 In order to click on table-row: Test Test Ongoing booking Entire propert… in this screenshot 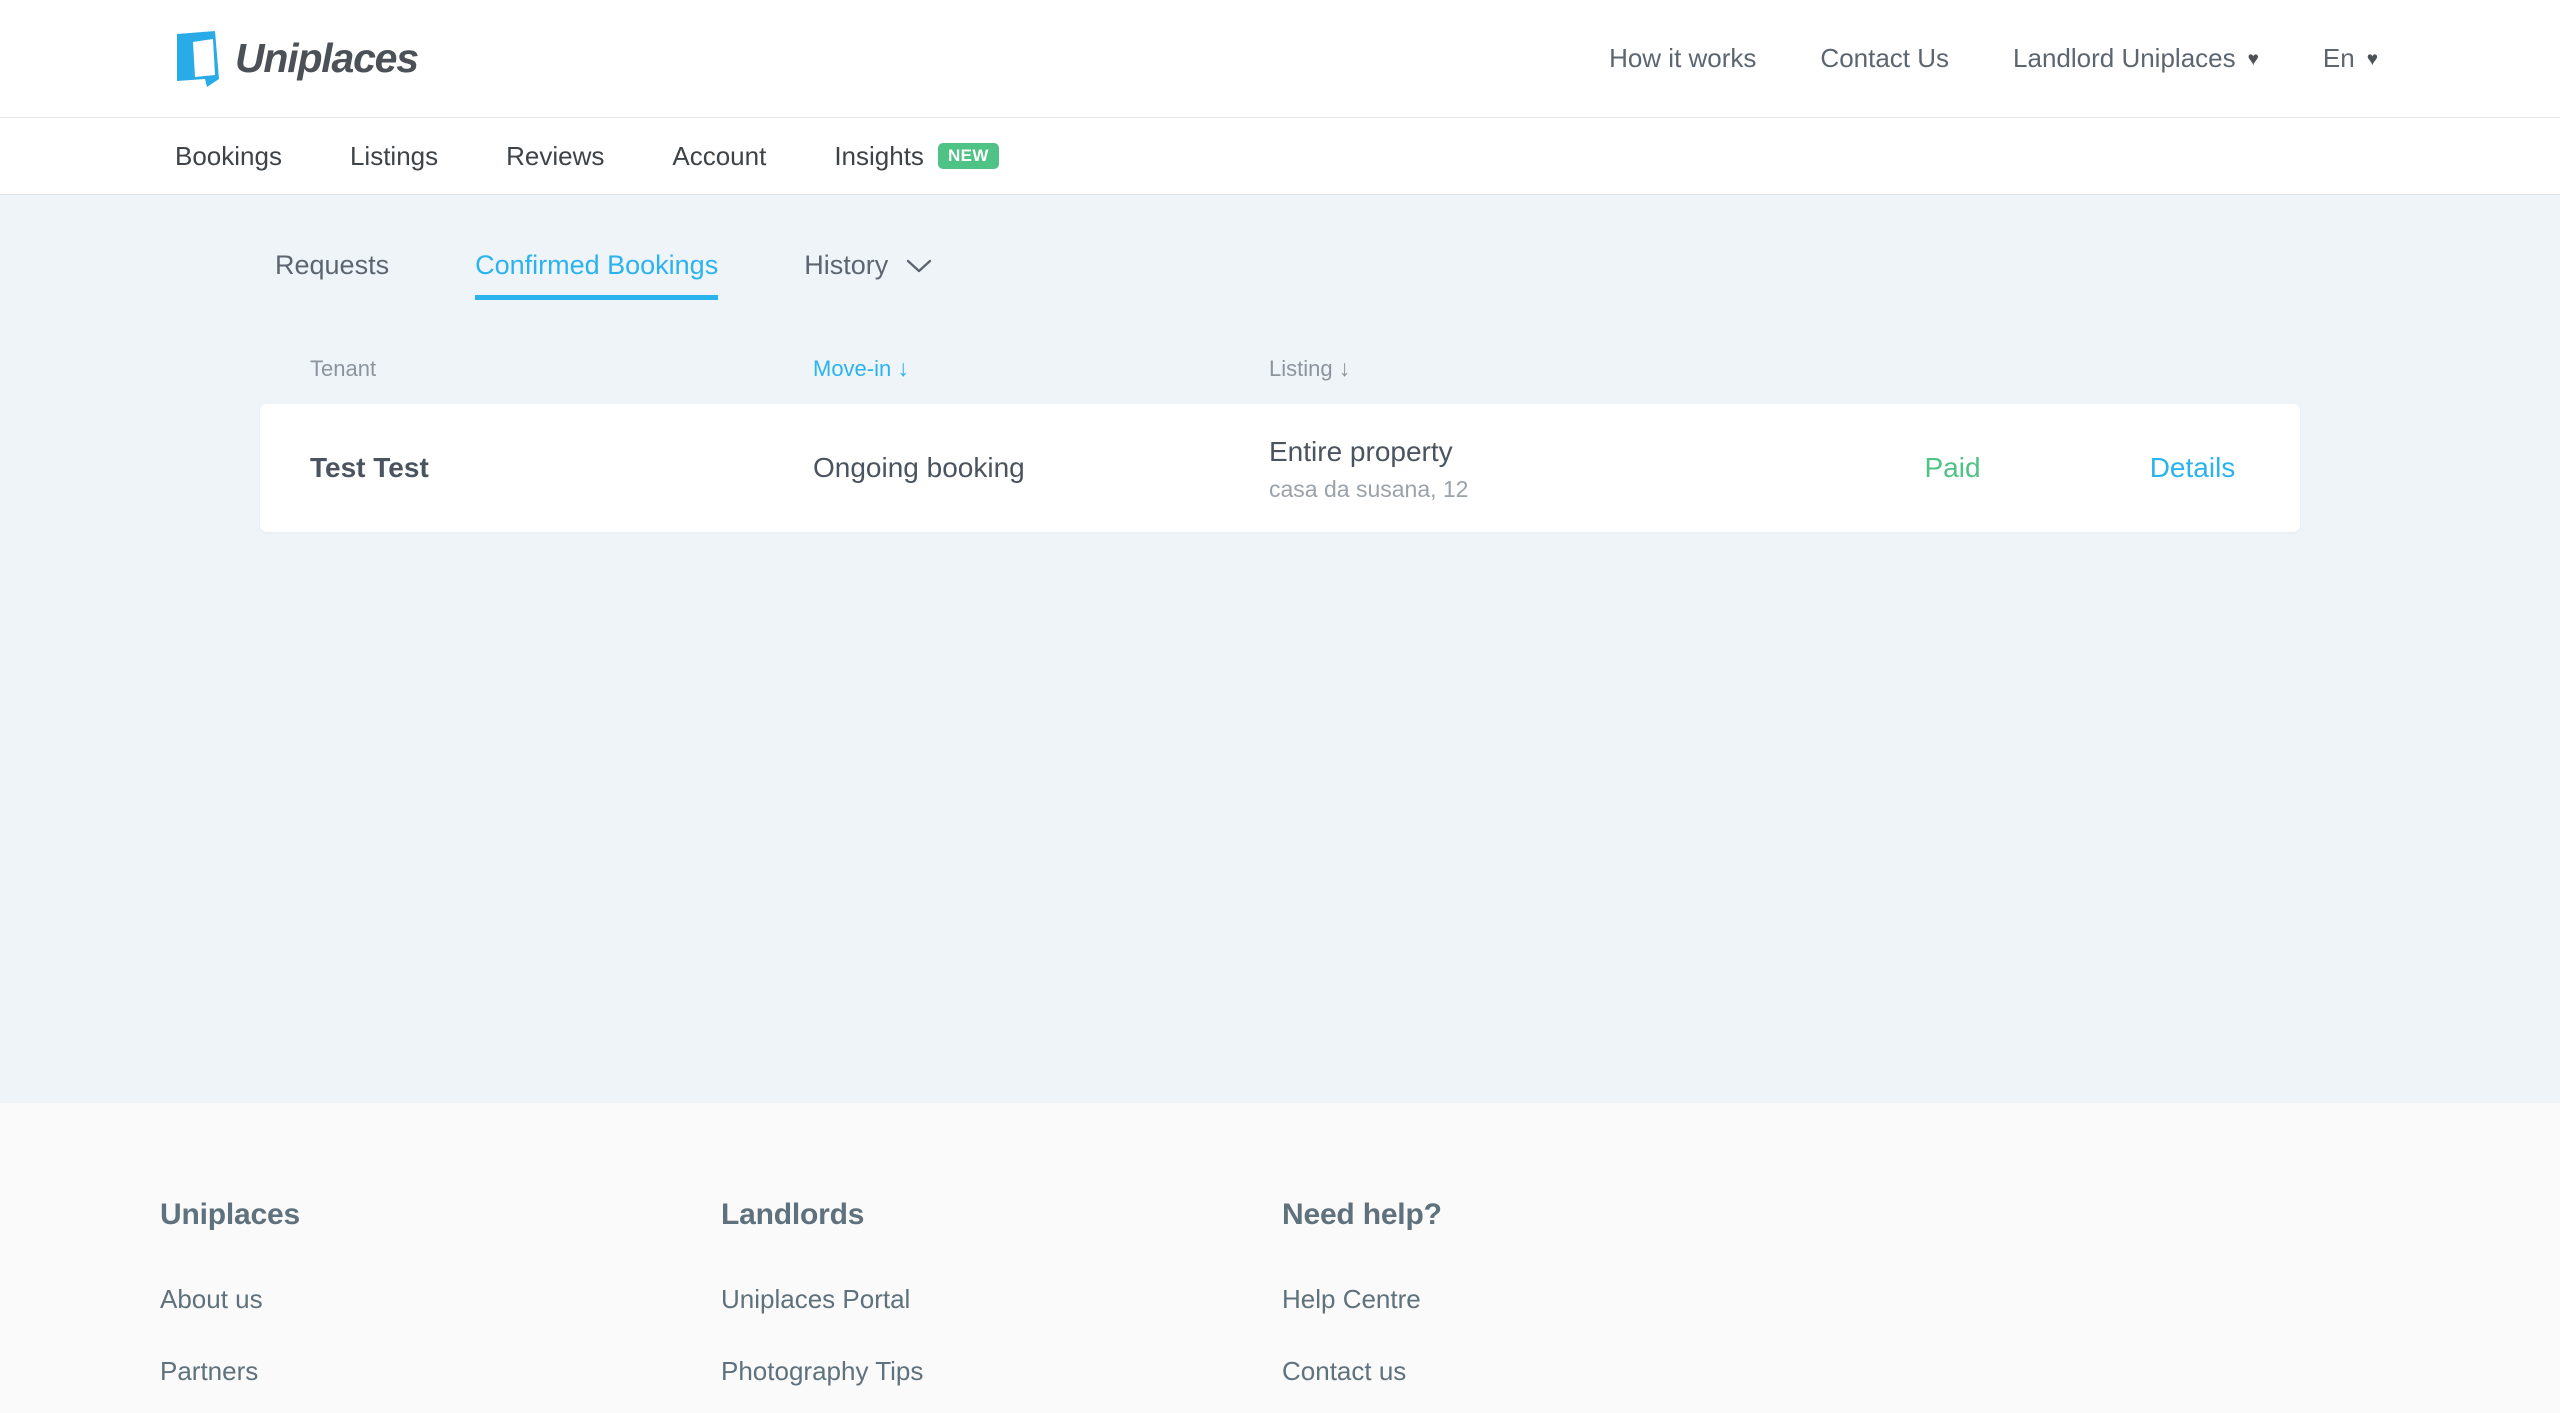, I will do `click(1280, 468)`.